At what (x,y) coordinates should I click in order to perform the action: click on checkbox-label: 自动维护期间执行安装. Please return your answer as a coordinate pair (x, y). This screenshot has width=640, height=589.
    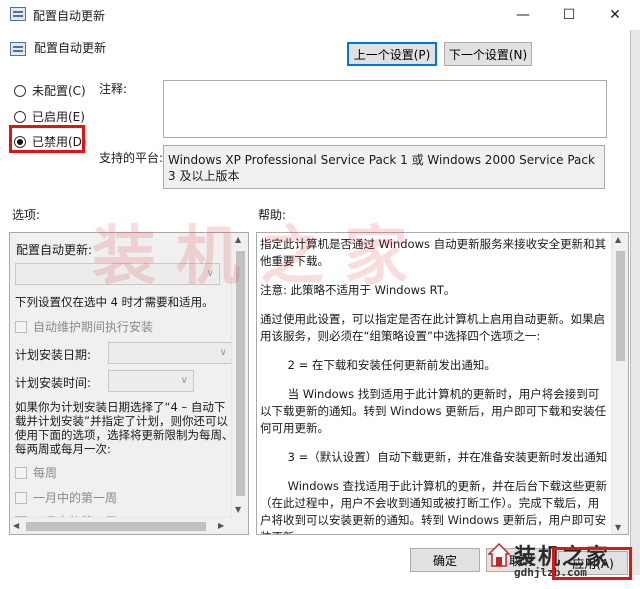
    Looking at the image, I should click on (93, 327).